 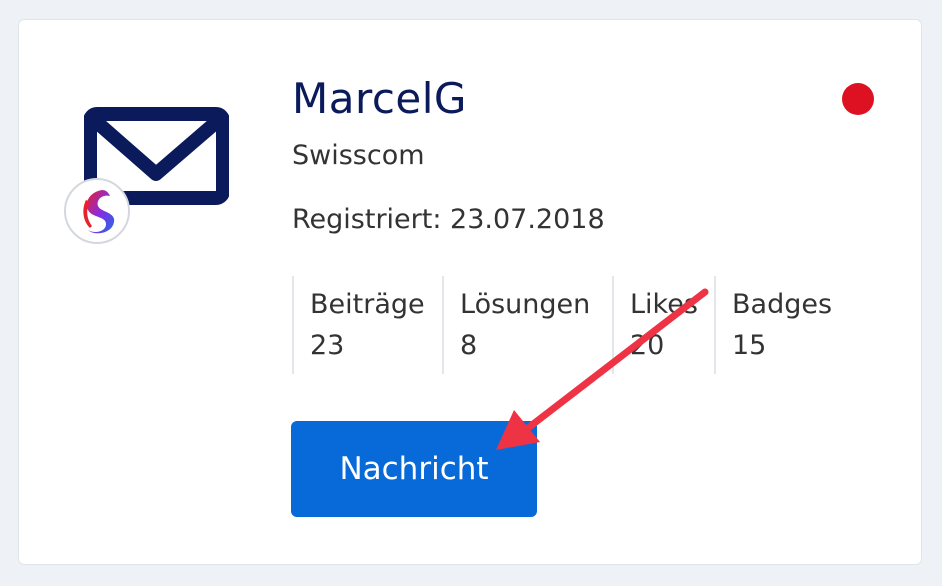 I want to click on stat-label: Likes, so click(x=664, y=304).